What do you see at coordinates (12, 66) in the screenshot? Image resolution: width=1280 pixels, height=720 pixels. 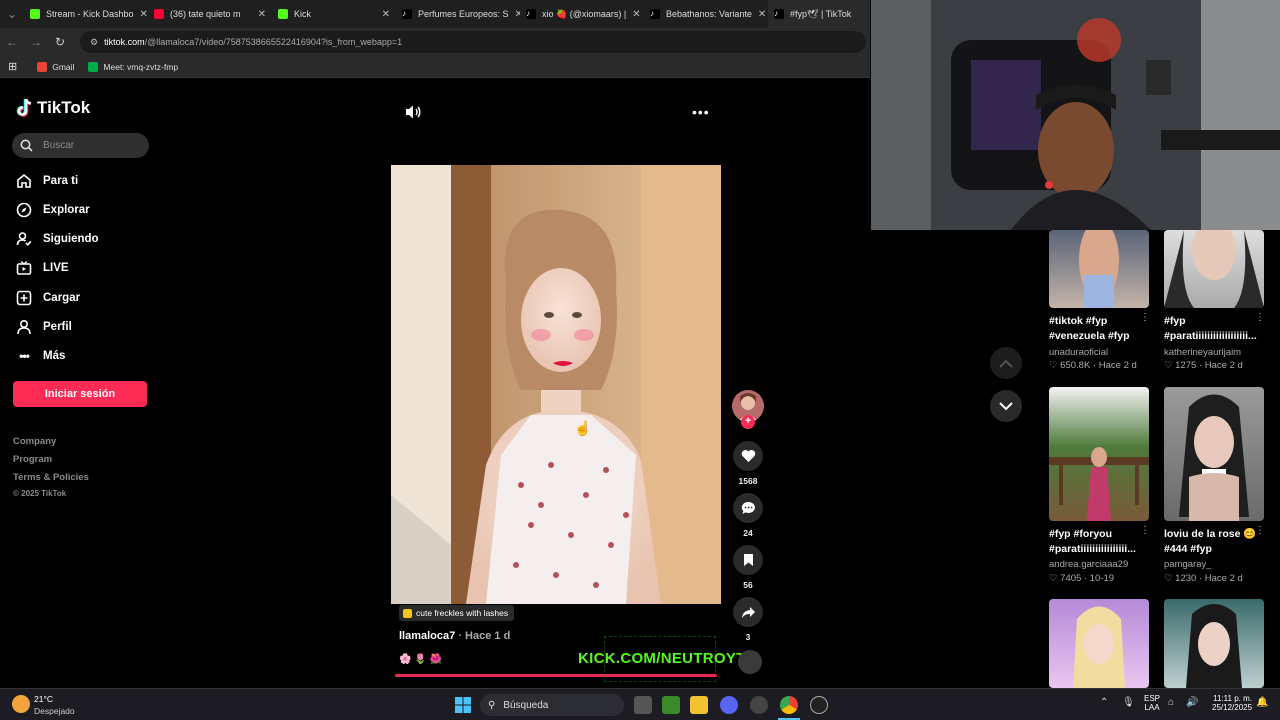 I see `apps-grid-icon: ⊞` at bounding box center [12, 66].